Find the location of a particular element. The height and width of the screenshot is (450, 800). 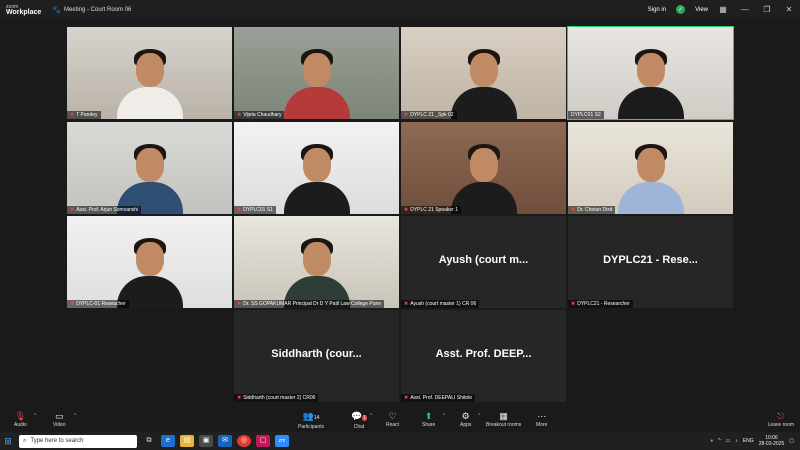

network-icon: ▭ is located at coordinates (728, 441).